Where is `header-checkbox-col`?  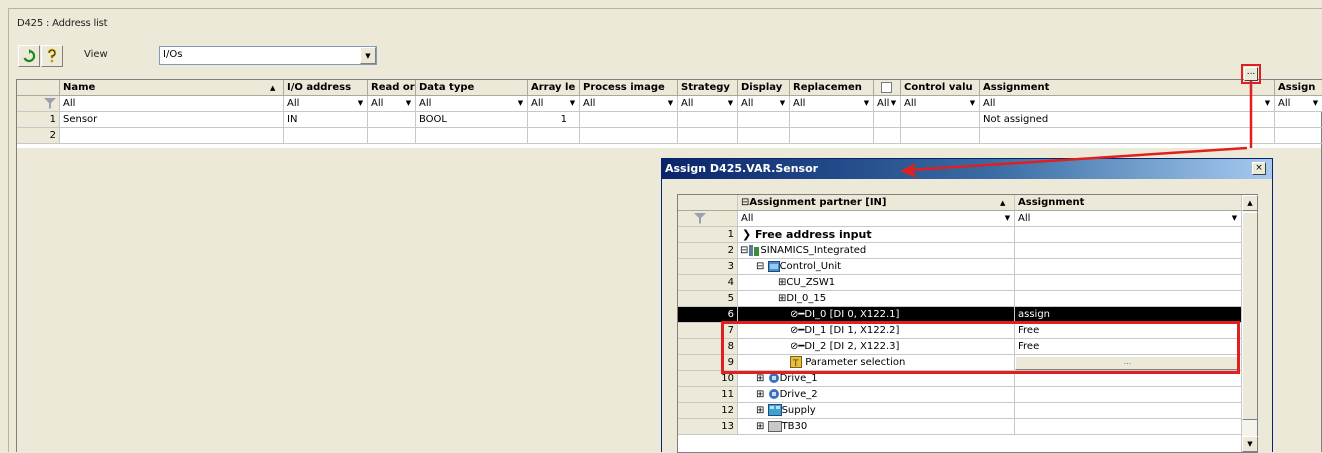
header-checkbox-col is located at coordinates (887, 88).